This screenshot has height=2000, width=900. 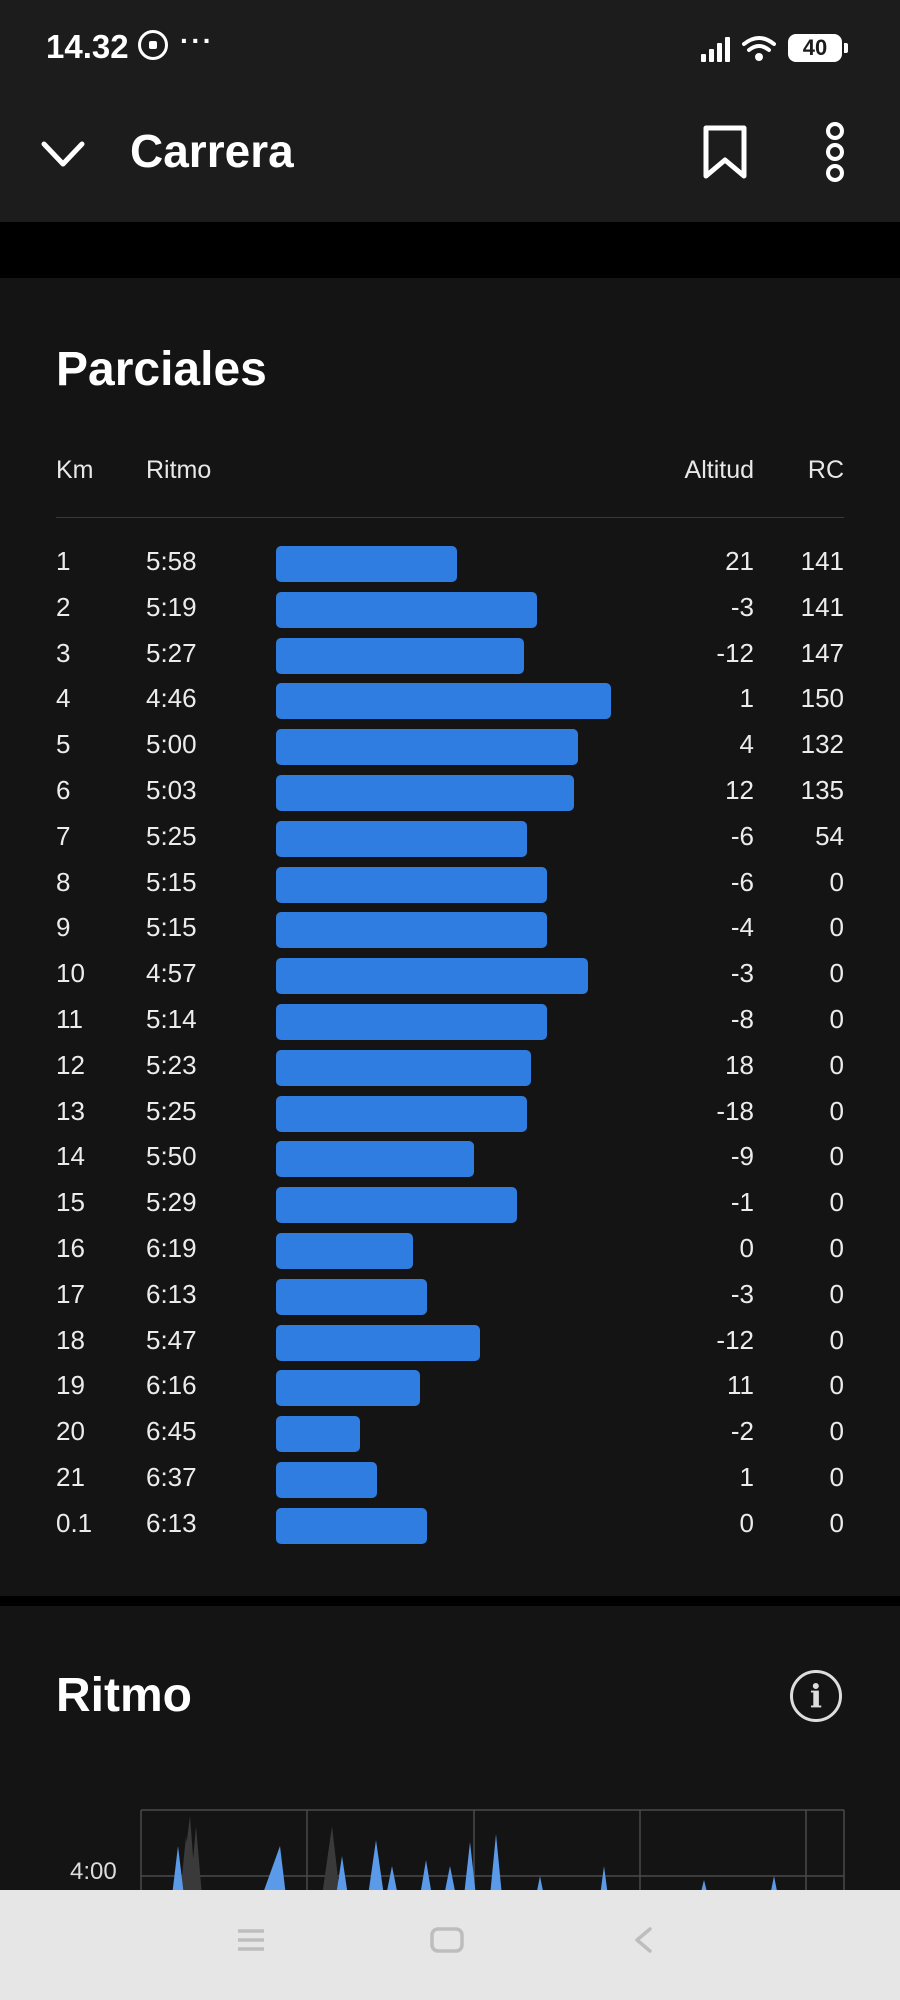 I want to click on split-km: 21, so click(x=70, y=1476).